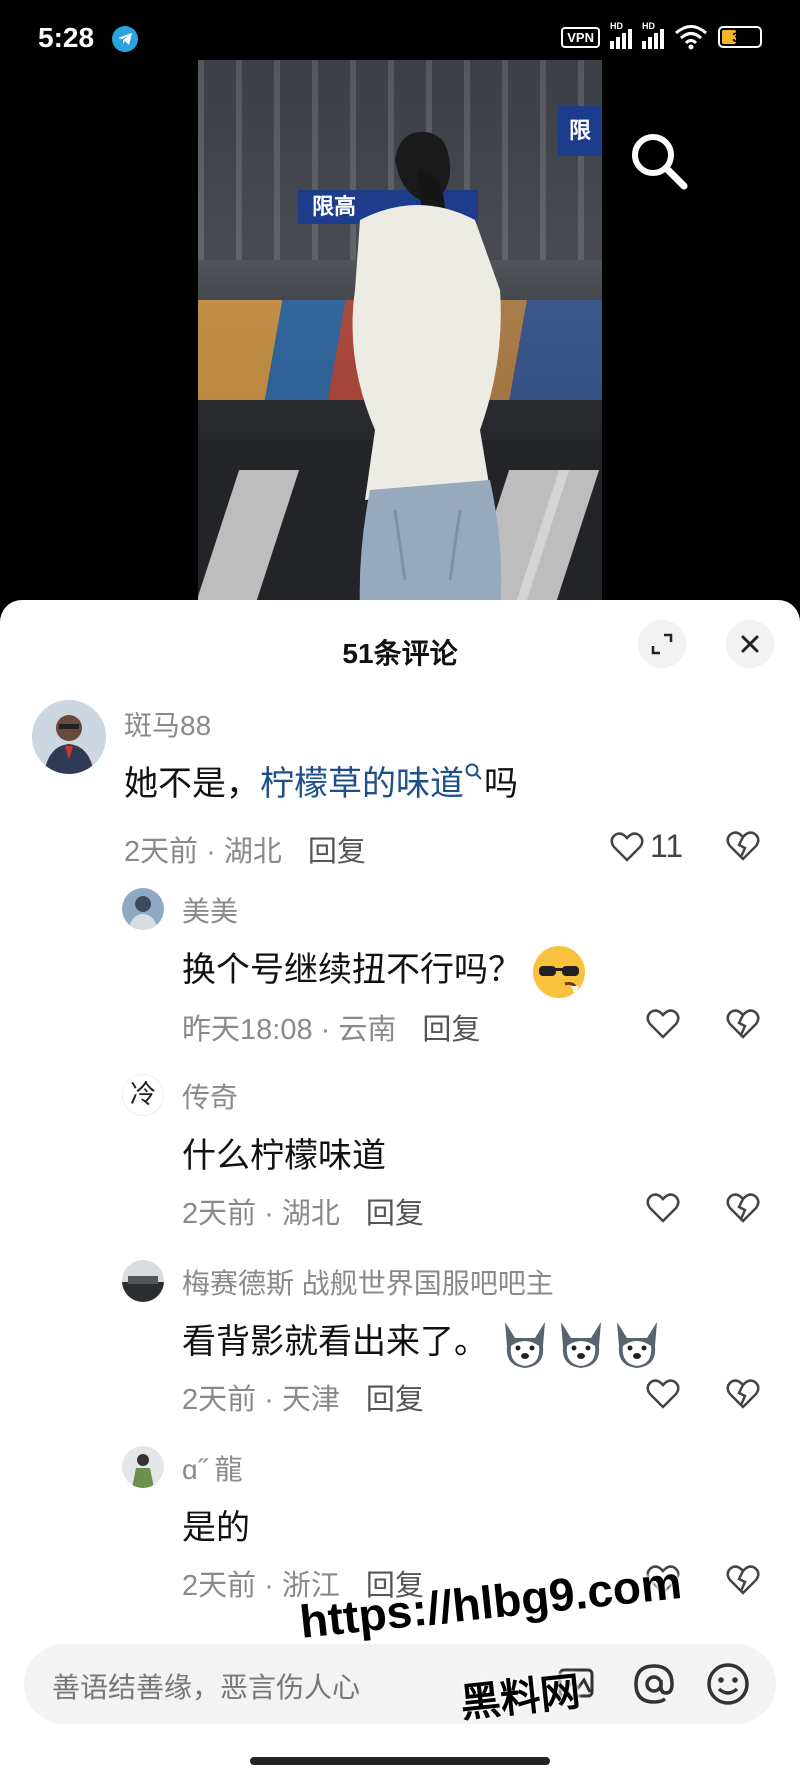 The image size is (800, 1778). What do you see at coordinates (167, 724) in the screenshot?
I see `comment-username: 斑马88` at bounding box center [167, 724].